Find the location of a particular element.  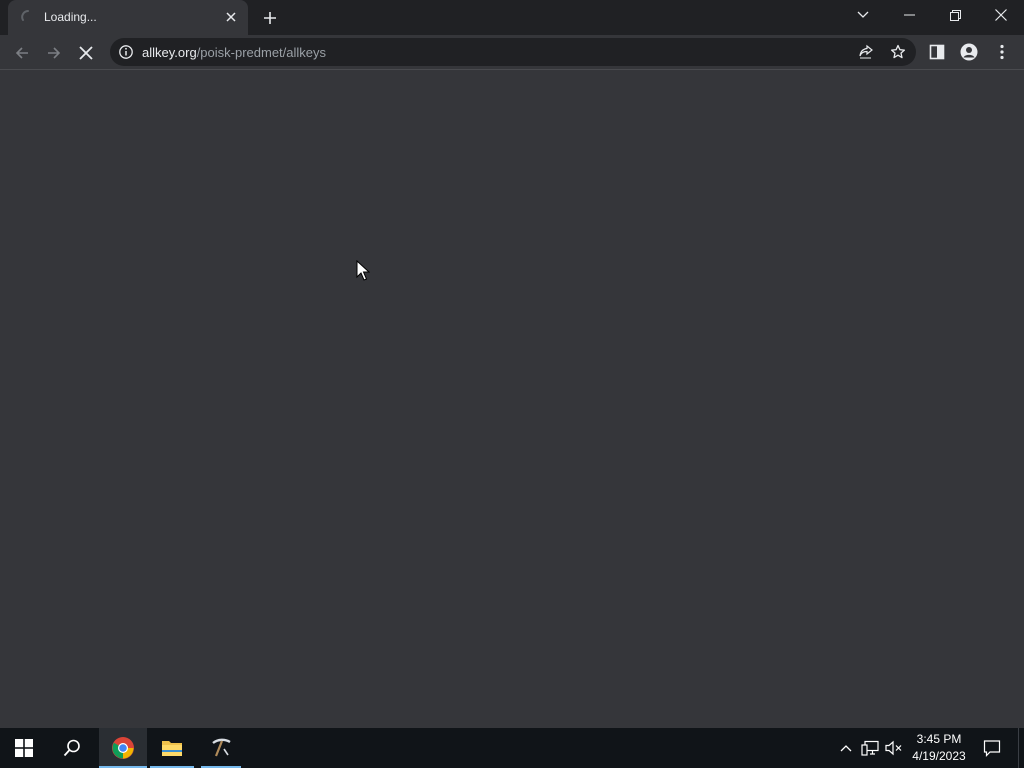

close-window-button is located at coordinates (1001, 15).